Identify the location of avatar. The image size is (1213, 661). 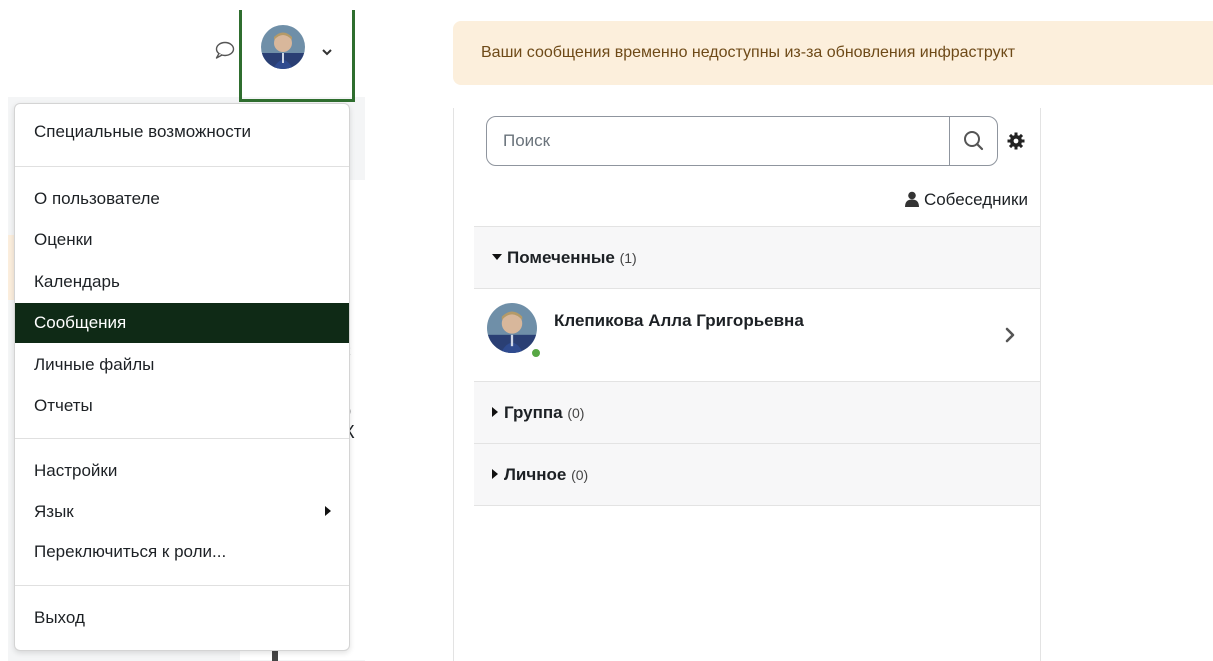
(283, 47).